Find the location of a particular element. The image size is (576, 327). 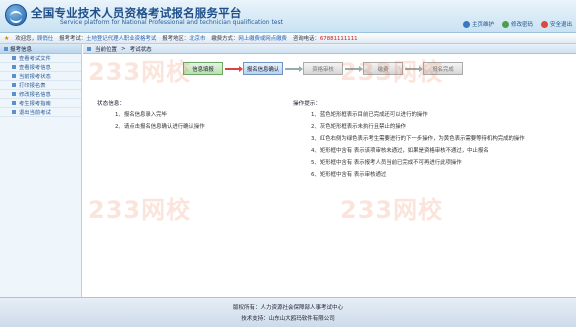

exam-label: 报考考试： is located at coordinates (73, 39).